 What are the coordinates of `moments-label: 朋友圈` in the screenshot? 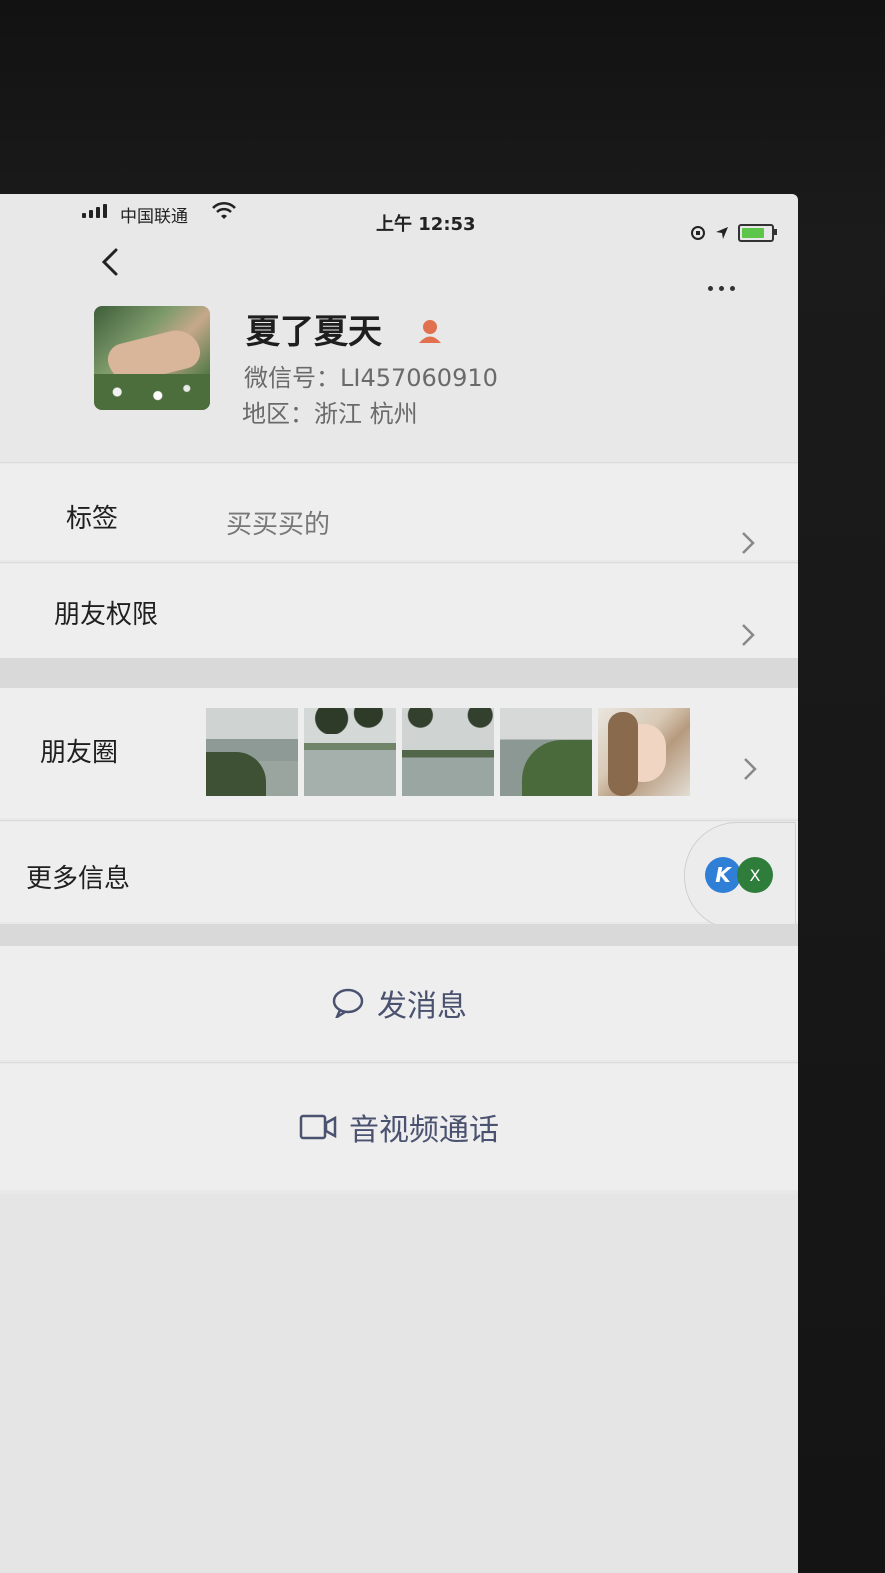 It's located at (79, 753).